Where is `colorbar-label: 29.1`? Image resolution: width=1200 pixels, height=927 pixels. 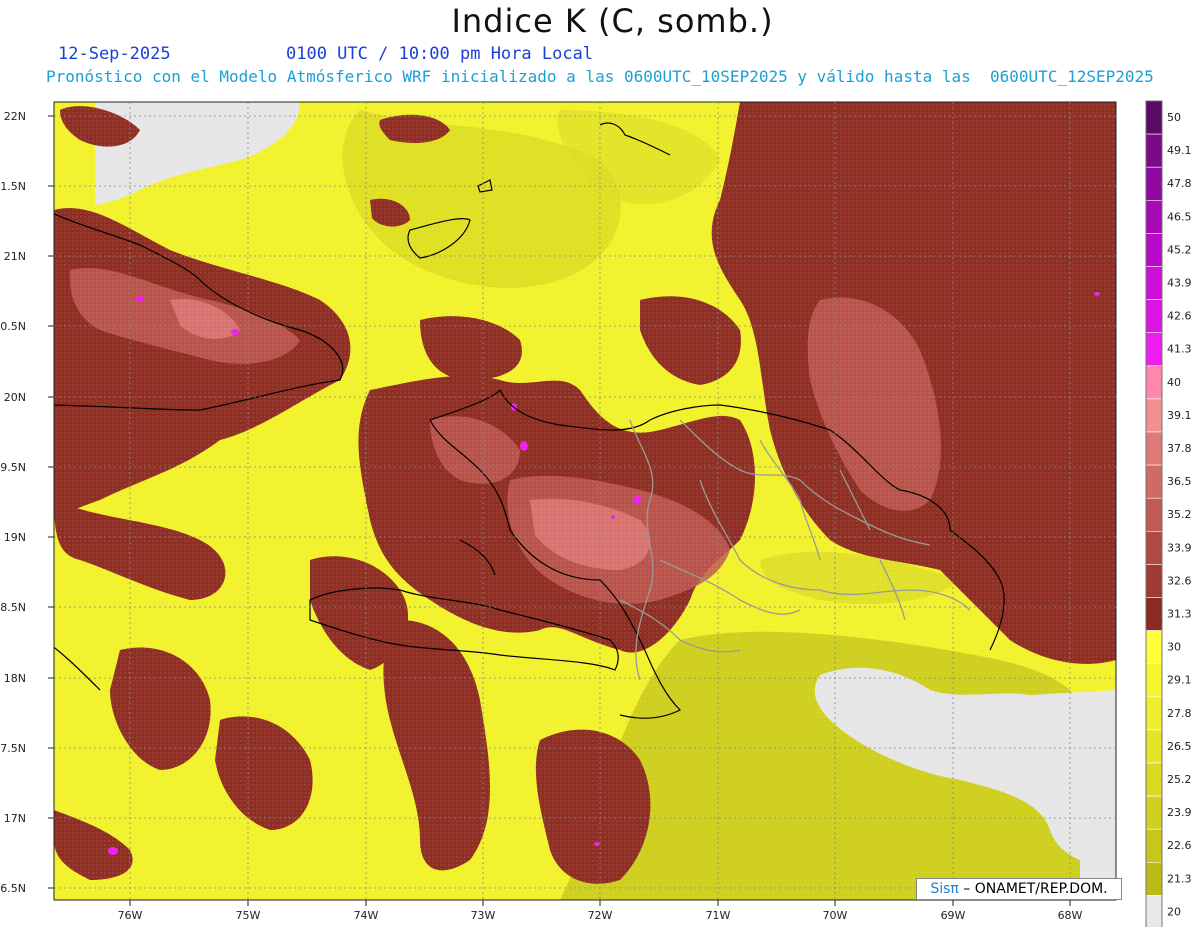
colorbar-label: 29.1 is located at coordinates (1179, 680).